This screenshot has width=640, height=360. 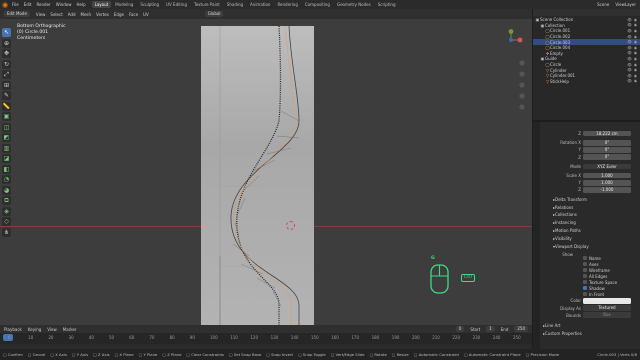 I want to click on rotation-z-field: 0°, so click(x=607, y=157).